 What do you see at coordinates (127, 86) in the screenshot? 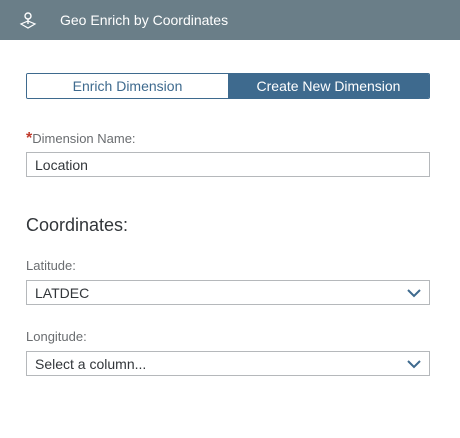
I see `enrich-dimension-button: Enrich Dimension` at bounding box center [127, 86].